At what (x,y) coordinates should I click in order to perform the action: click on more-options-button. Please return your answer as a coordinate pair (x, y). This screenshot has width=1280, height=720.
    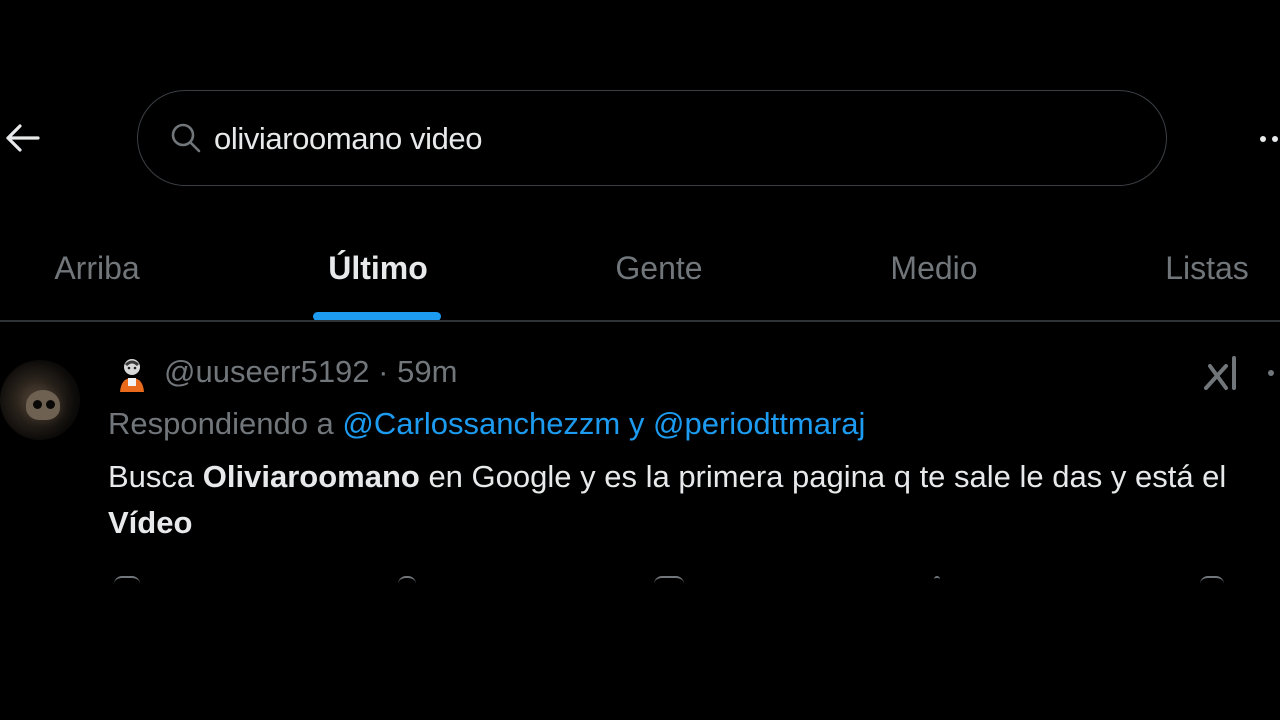
    Looking at the image, I should click on (1265, 138).